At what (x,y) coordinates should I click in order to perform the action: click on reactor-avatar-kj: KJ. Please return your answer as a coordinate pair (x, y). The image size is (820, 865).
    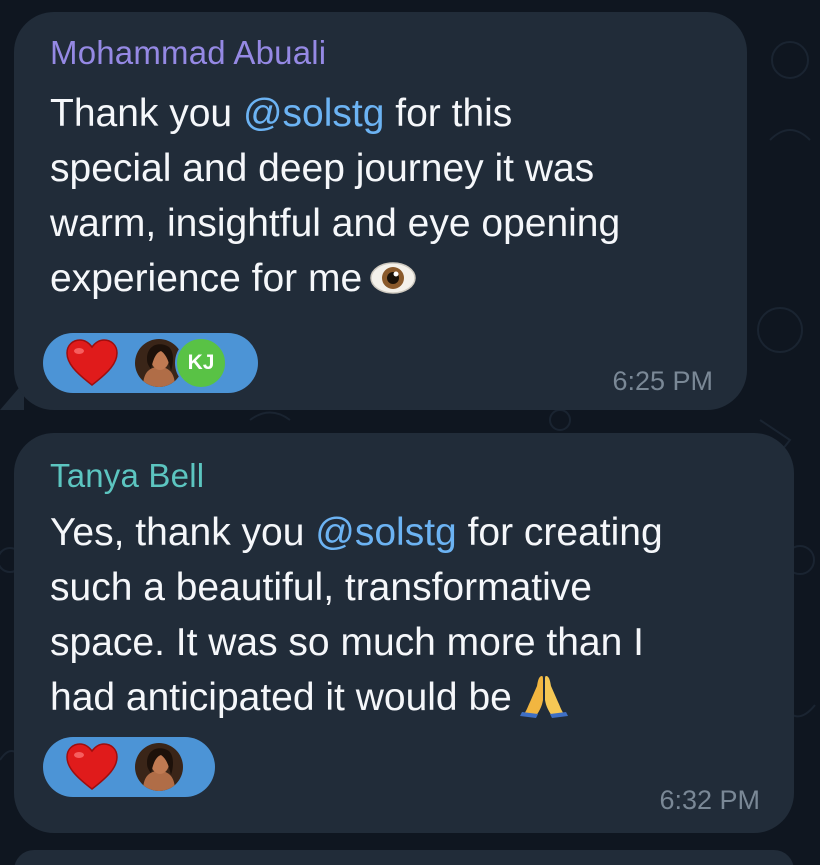
    Looking at the image, I should click on (201, 363).